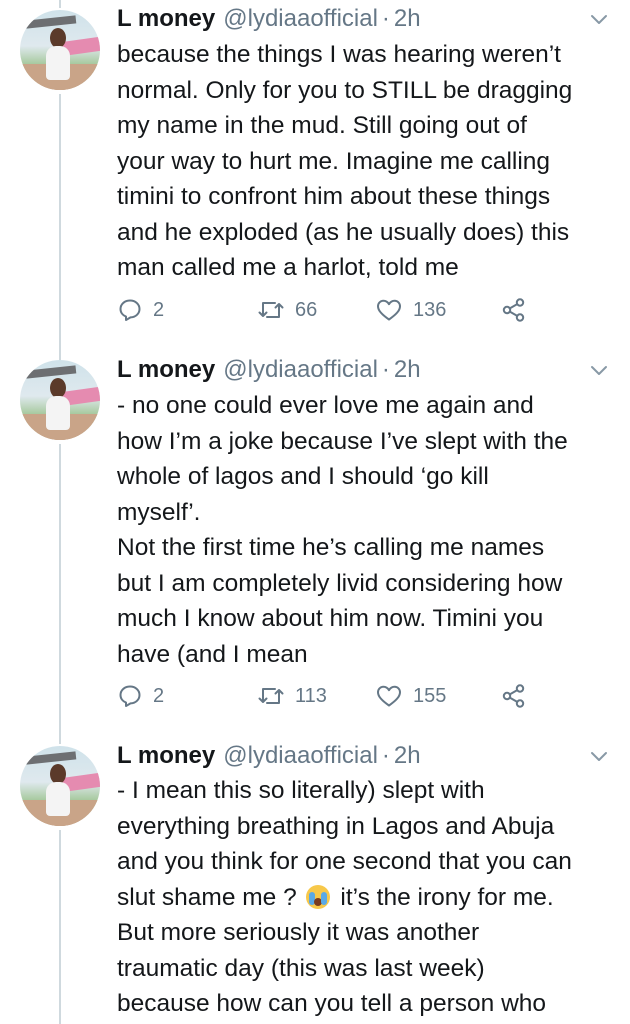  I want to click on tweet-text-segment: it’s the irony for me., so click(447, 897).